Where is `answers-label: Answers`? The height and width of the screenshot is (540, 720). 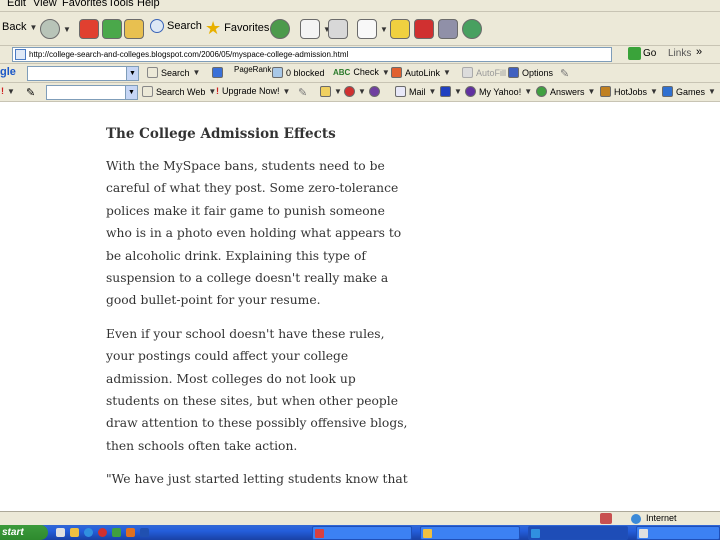 answers-label: Answers is located at coordinates (567, 91).